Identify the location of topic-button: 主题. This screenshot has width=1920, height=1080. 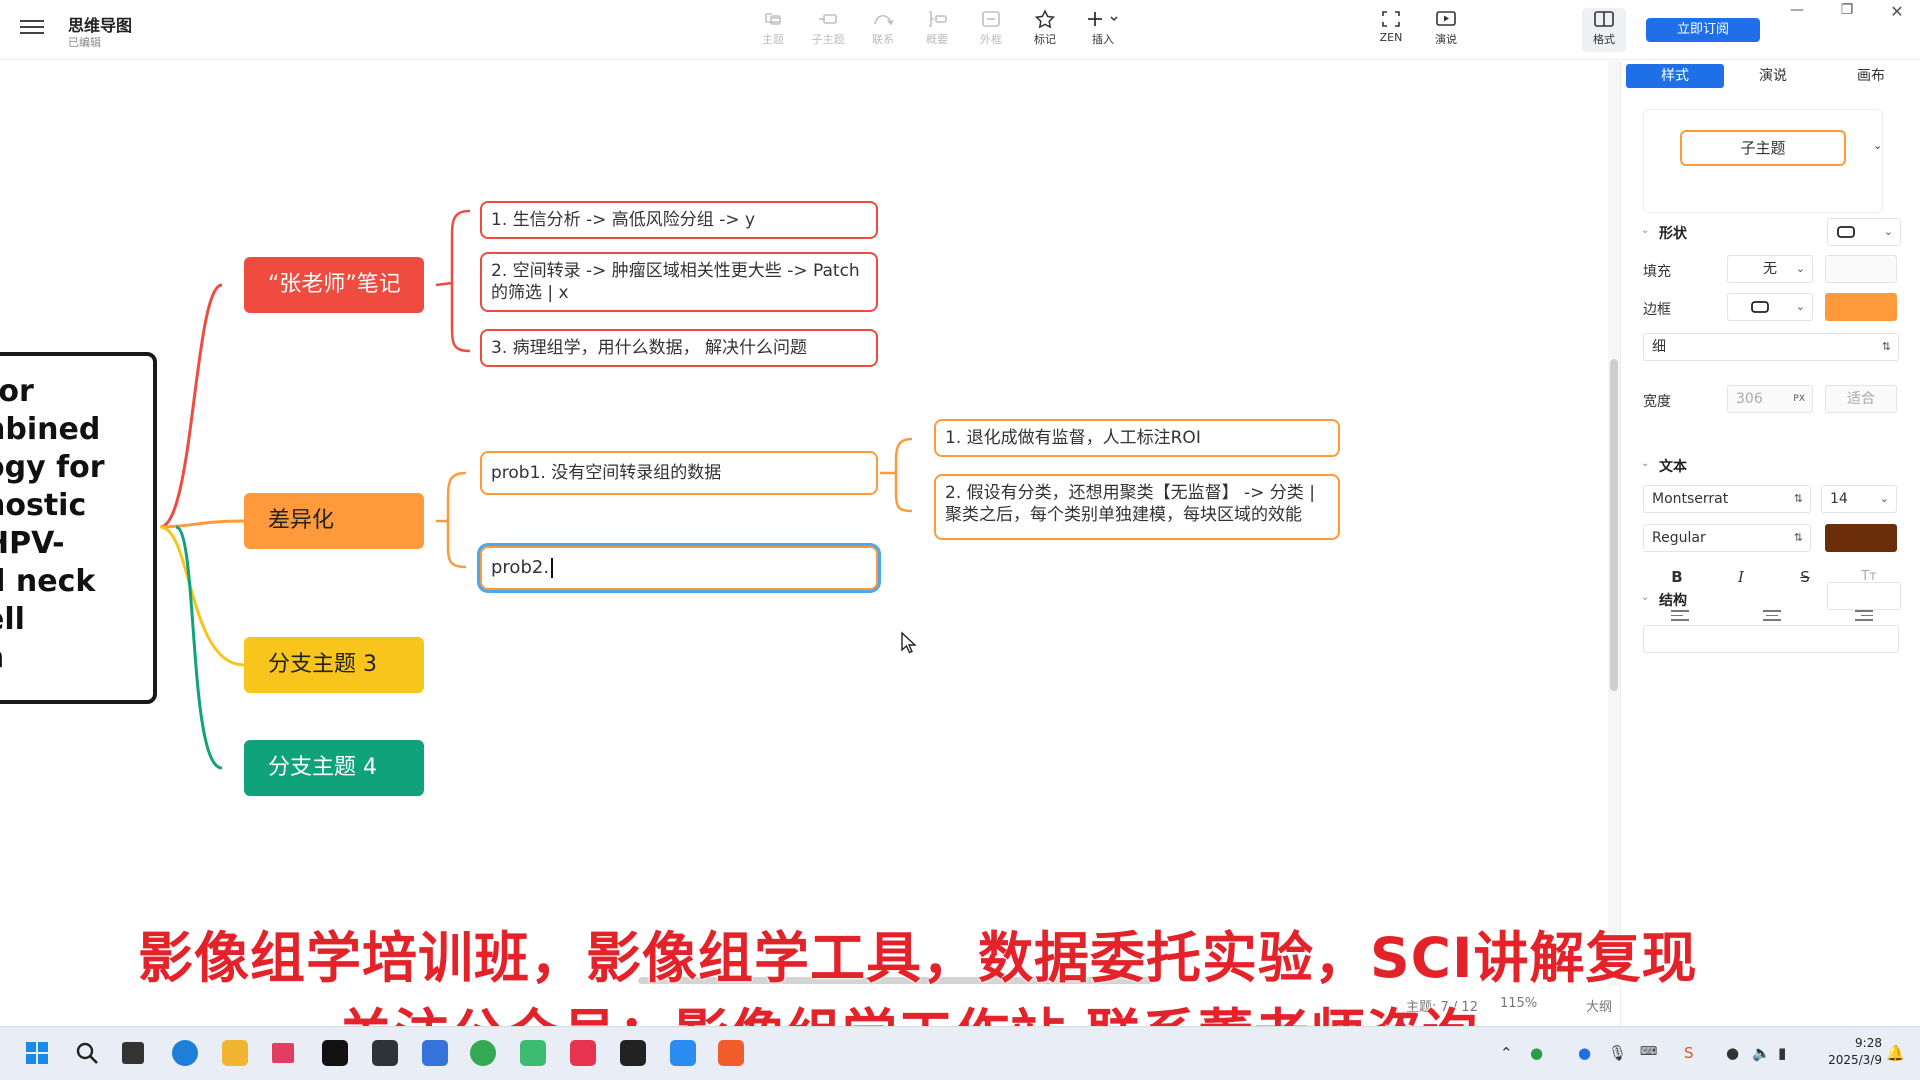
(773, 30).